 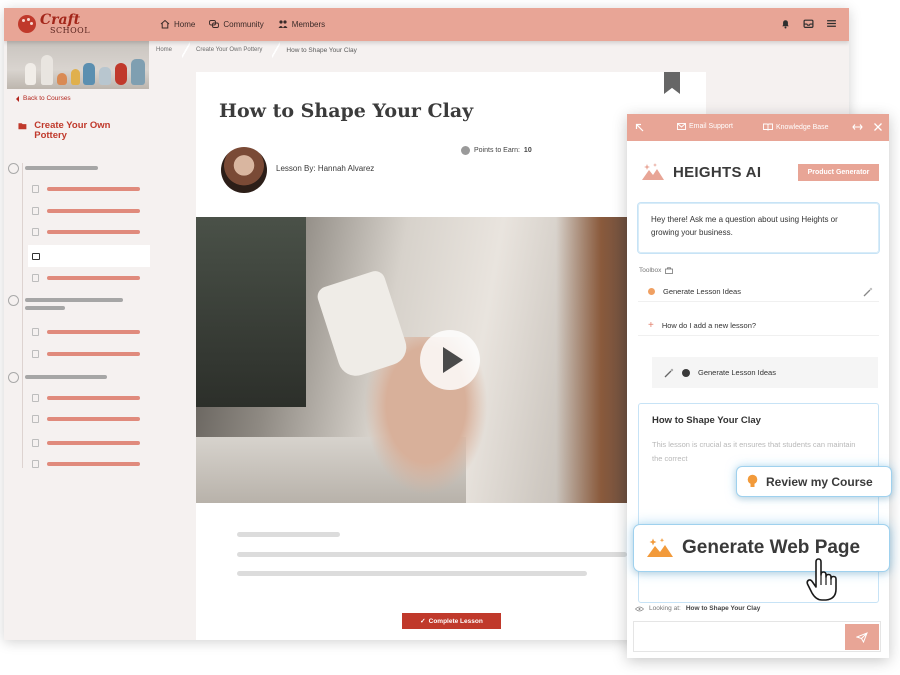 I want to click on review-my-course-button: Review my Course, so click(x=814, y=481).